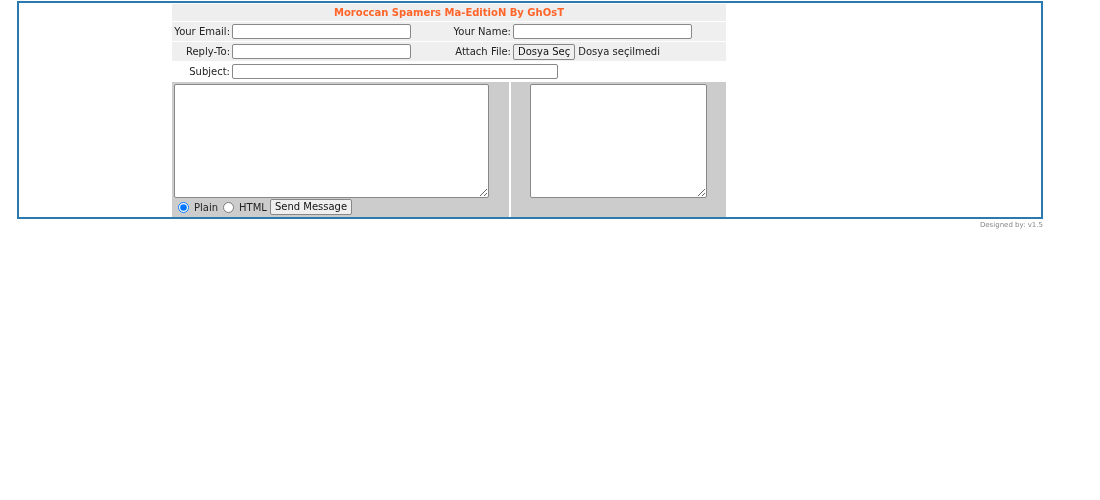  Describe the element at coordinates (618, 141) in the screenshot. I see `text-area-field` at that location.